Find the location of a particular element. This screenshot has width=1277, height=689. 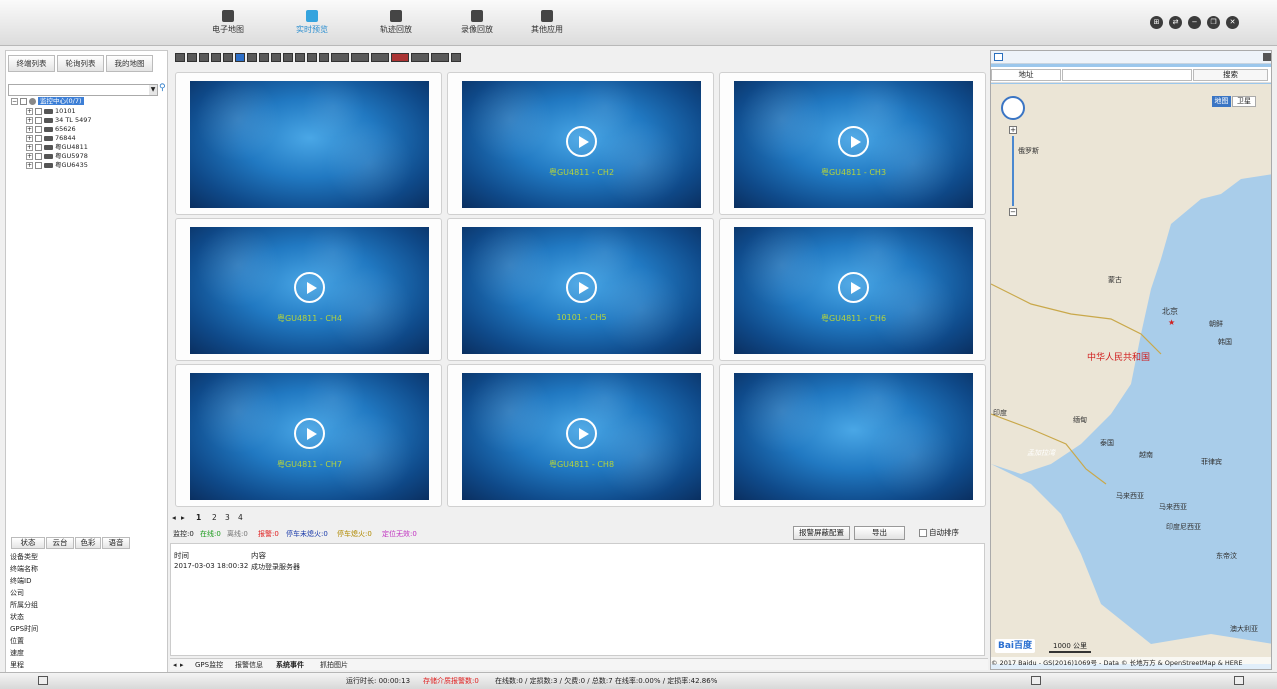

video-cell-2: 粤GU4811 - CH2 is located at coordinates (580, 143).